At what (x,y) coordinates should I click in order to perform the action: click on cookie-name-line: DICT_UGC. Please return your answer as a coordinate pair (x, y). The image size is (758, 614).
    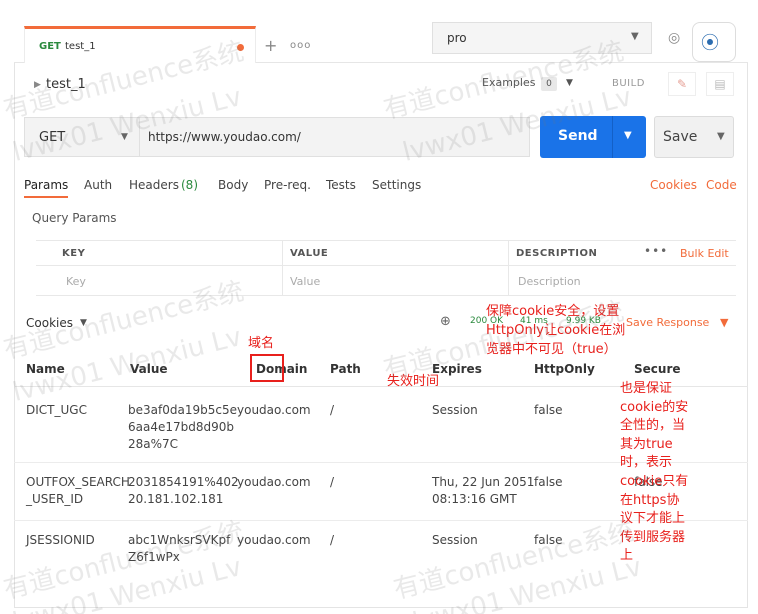
    Looking at the image, I should click on (56, 410).